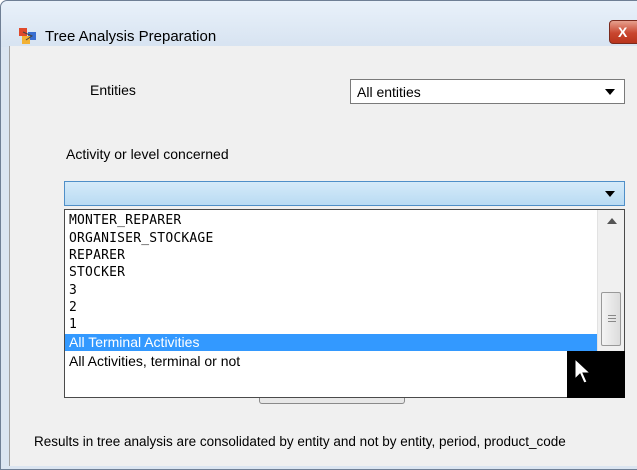  Describe the element at coordinates (344, 193) in the screenshot. I see `activity-dropdown` at that location.